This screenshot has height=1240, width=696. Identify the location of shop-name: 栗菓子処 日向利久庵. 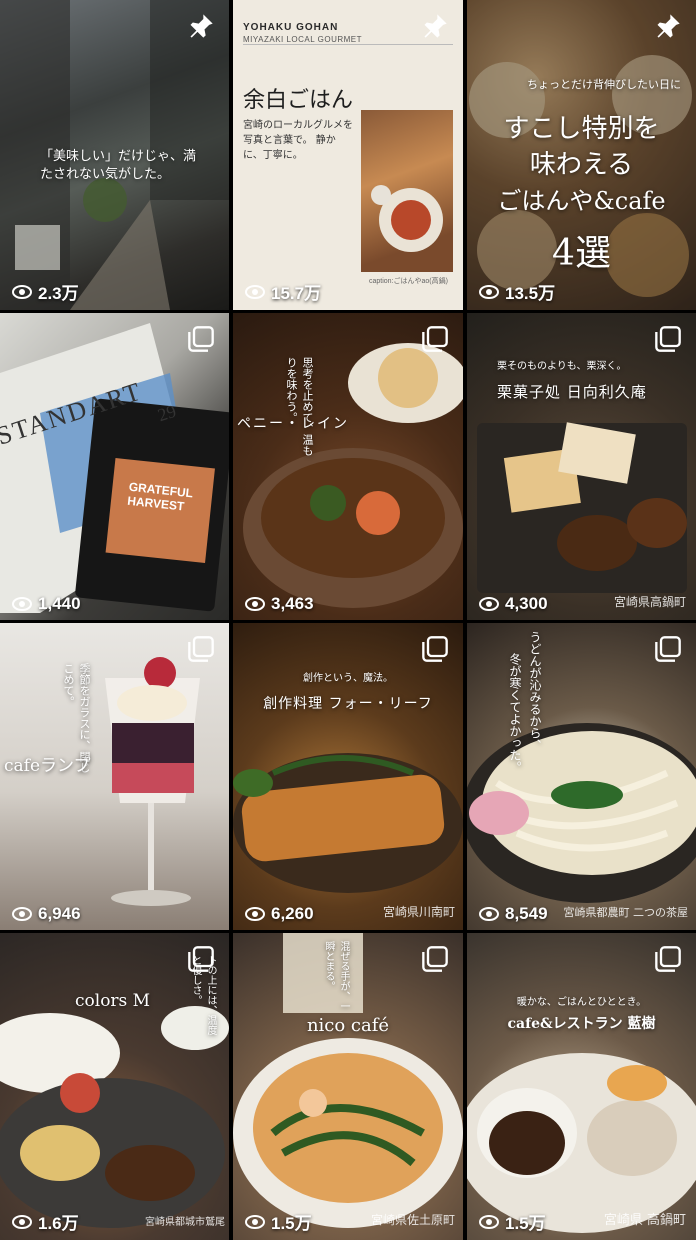
(572, 392).